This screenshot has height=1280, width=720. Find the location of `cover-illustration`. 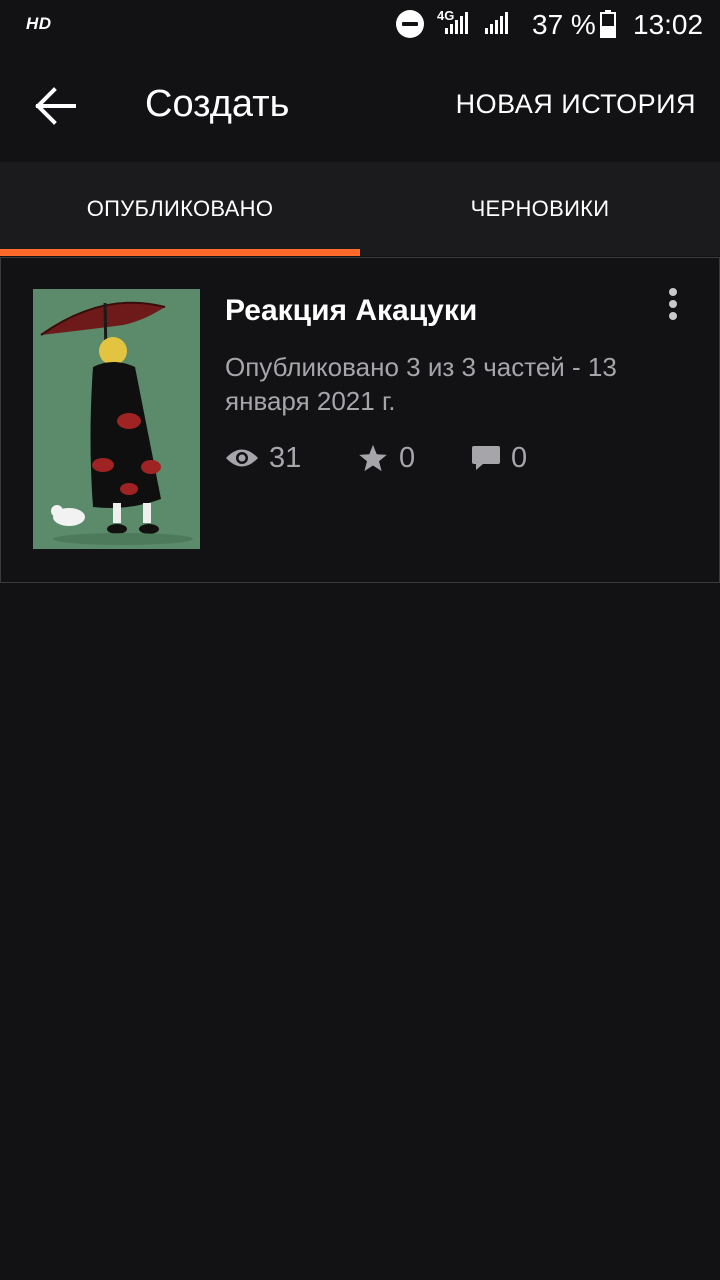

cover-illustration is located at coordinates (116, 419).